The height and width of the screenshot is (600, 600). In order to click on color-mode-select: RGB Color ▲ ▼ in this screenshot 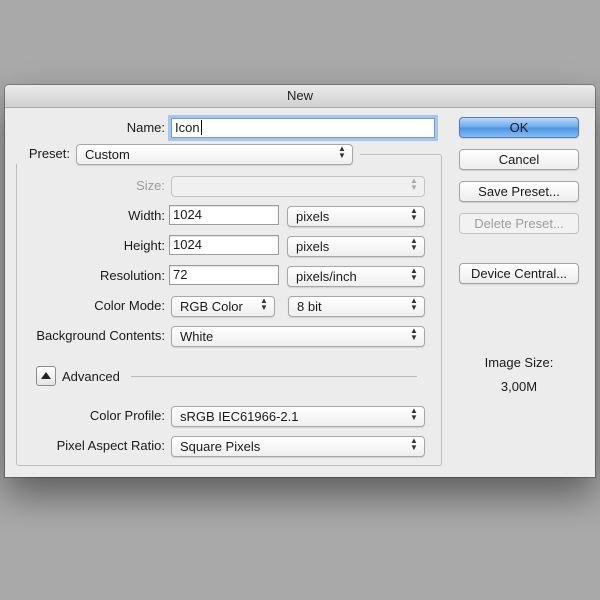, I will do `click(223, 306)`.